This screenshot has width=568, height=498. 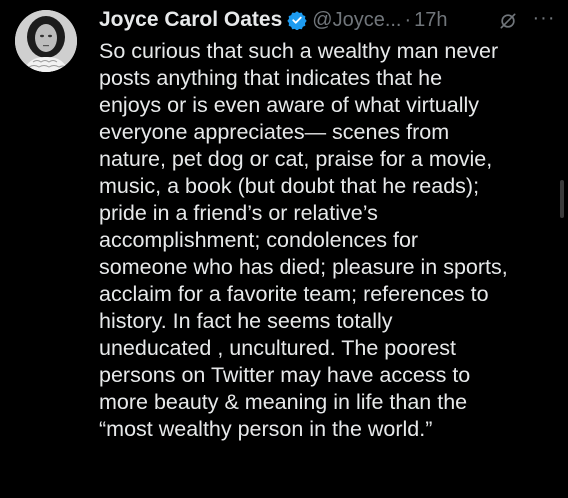 I want to click on tweet-text-line: uneducated , uncultured. The poorest, so click(x=277, y=348).